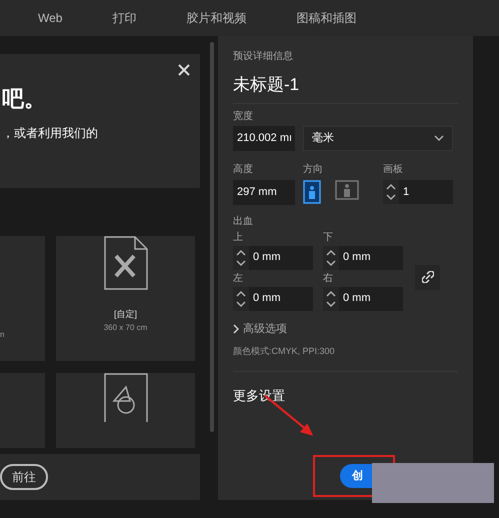  I want to click on field-label: 高度, so click(243, 169).